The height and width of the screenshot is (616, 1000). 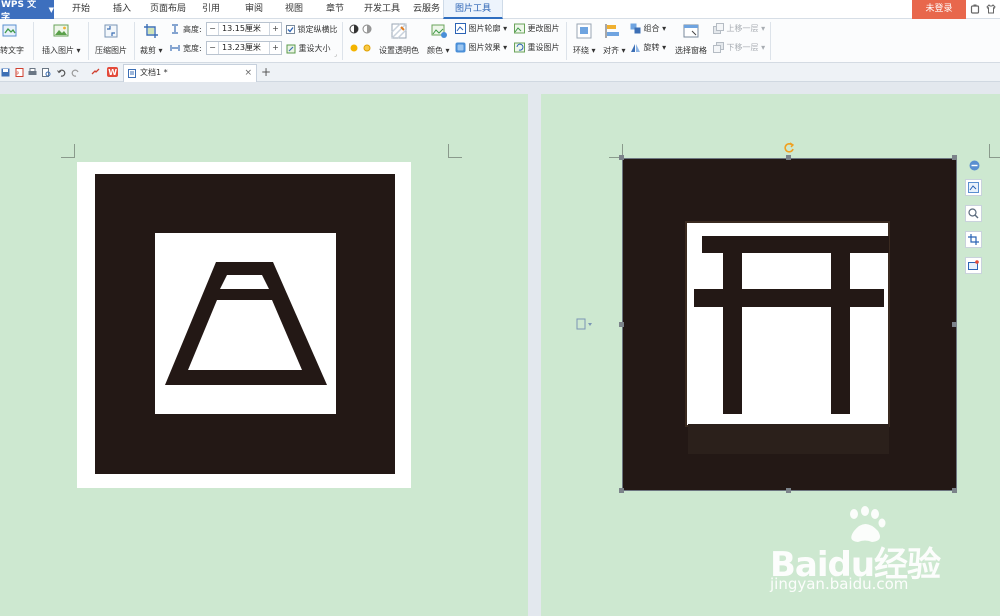 I want to click on resize-handle-s, so click(x=788, y=490).